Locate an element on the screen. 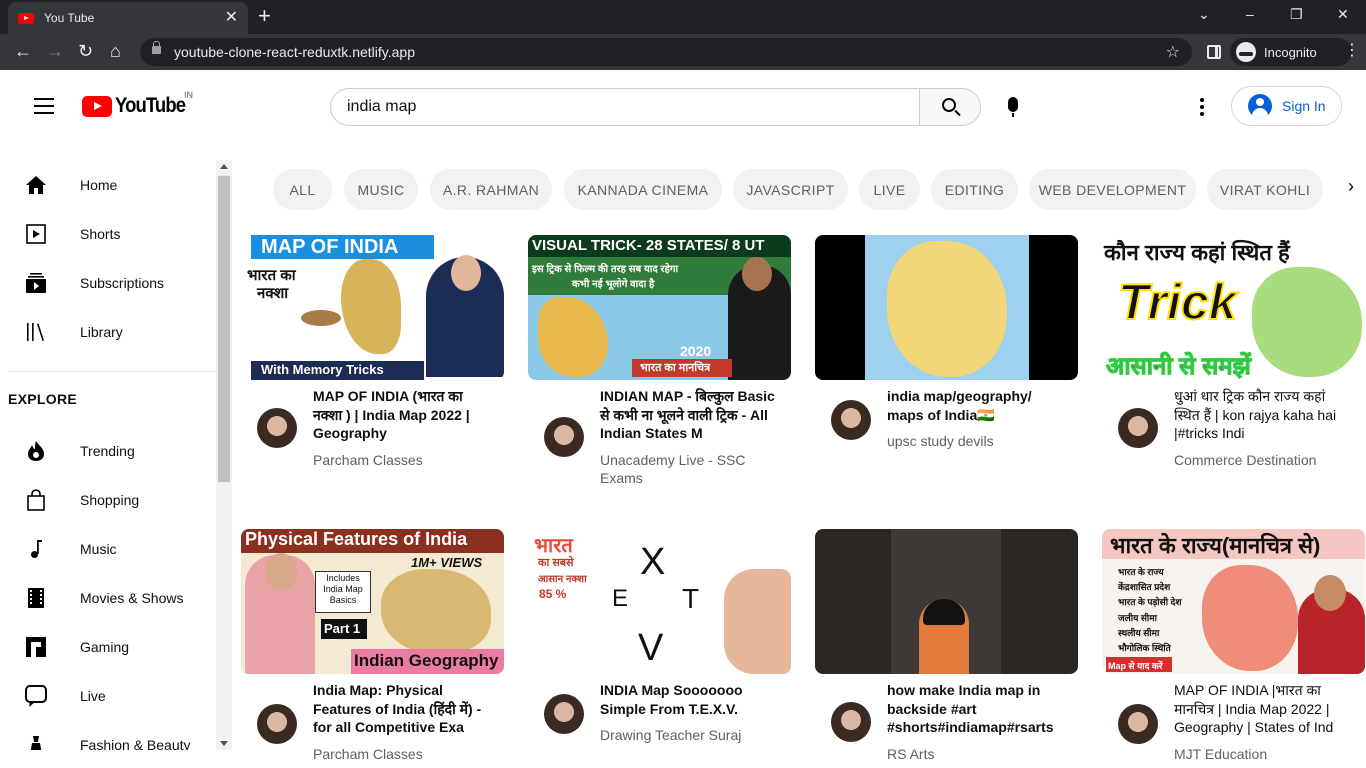  channel-name: Drawing Teacher Suraj is located at coordinates (690, 735).